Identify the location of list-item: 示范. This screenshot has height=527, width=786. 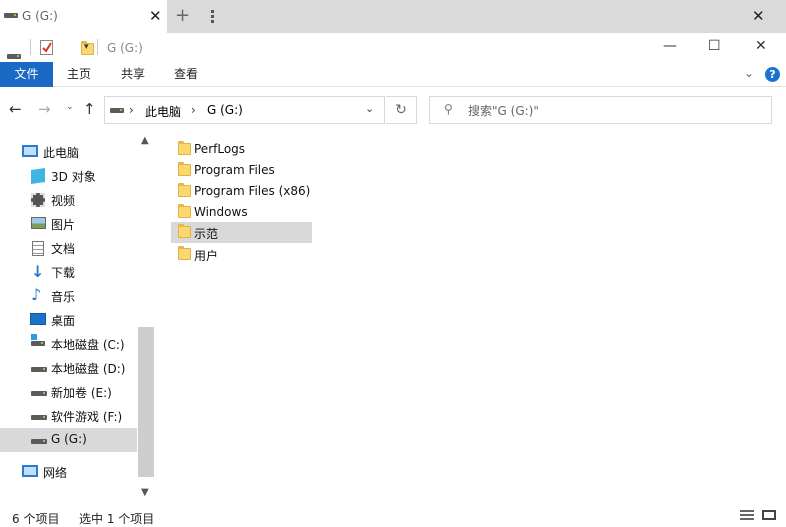
(241, 232).